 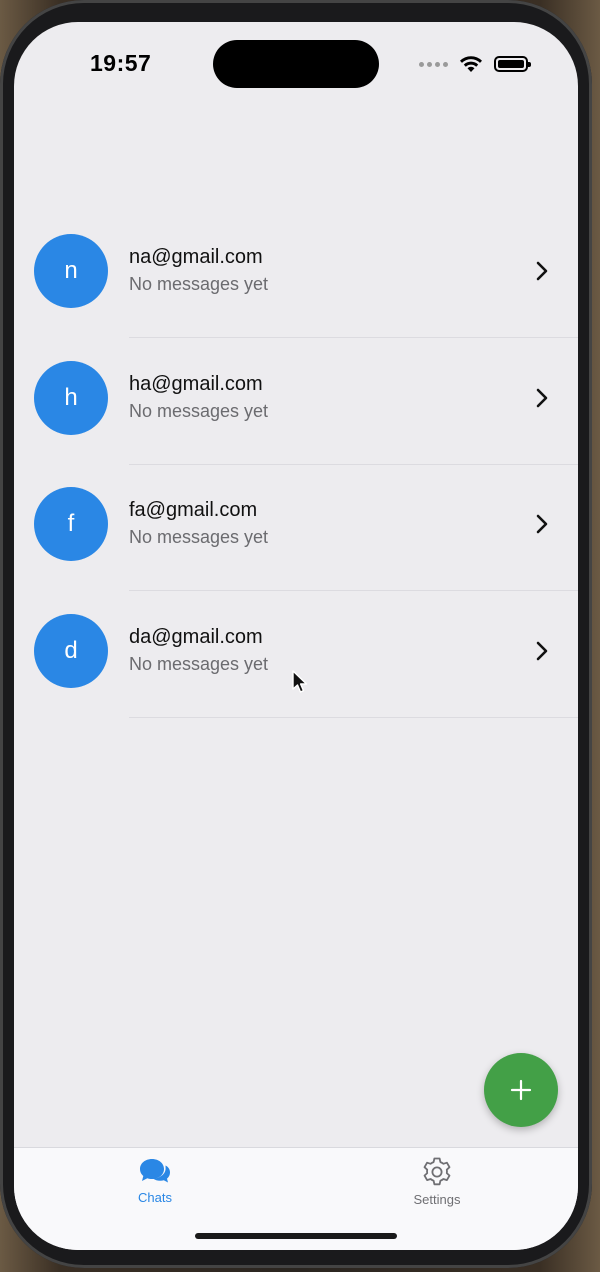 I want to click on status-time: 19:57, so click(x=121, y=63).